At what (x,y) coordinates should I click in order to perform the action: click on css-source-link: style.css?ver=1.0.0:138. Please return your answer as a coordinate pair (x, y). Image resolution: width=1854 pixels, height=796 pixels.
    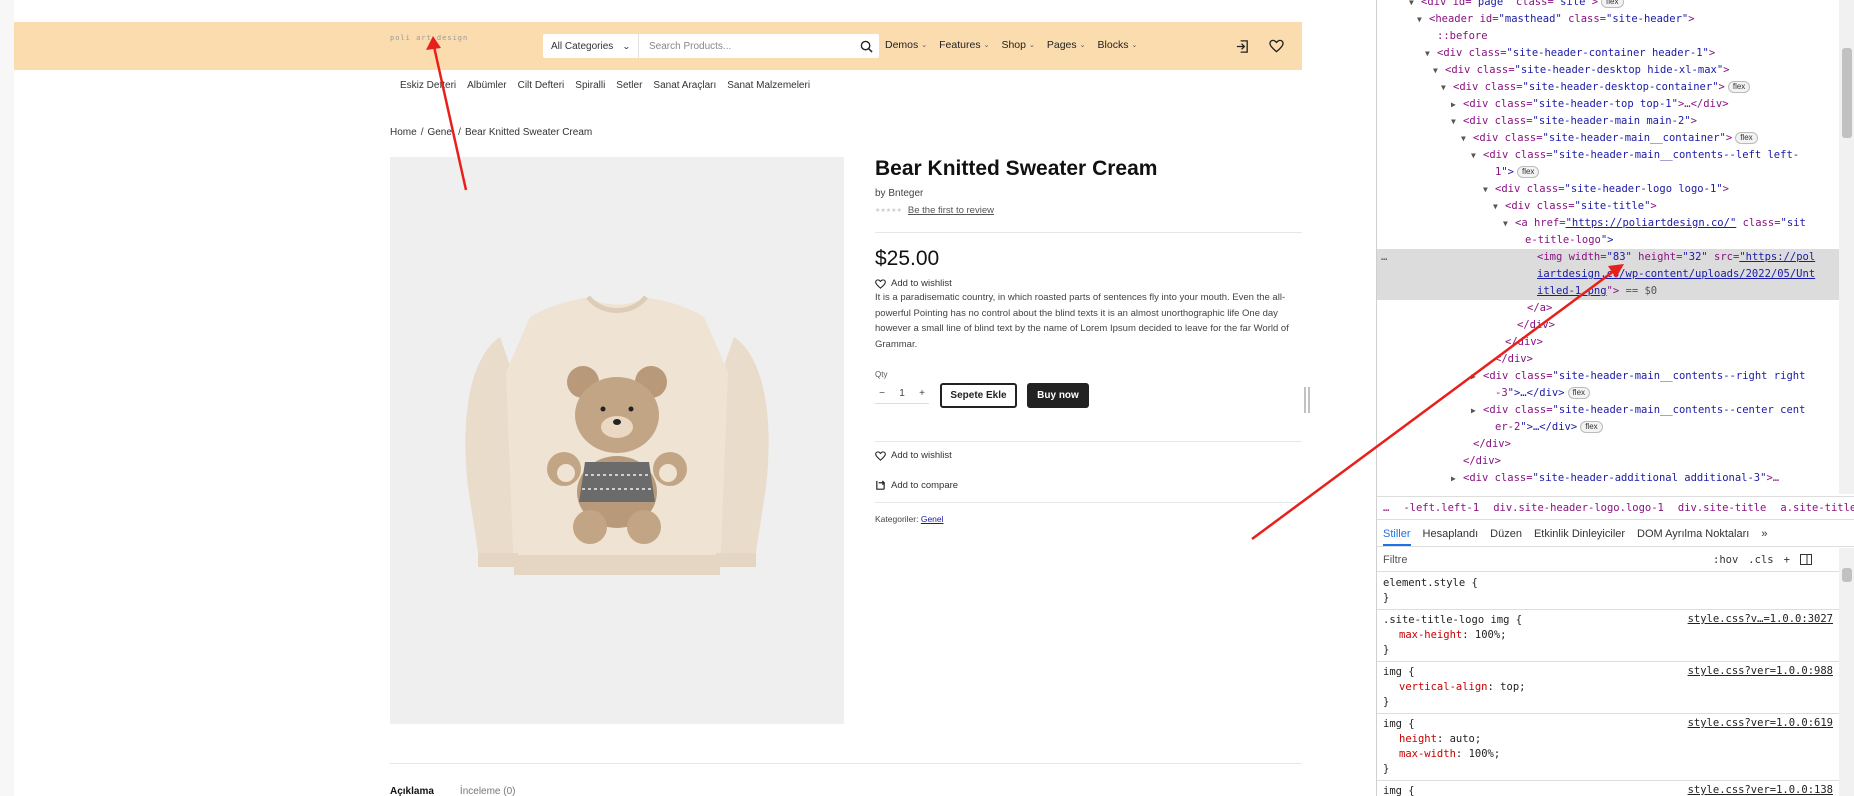
    Looking at the image, I should click on (1760, 790).